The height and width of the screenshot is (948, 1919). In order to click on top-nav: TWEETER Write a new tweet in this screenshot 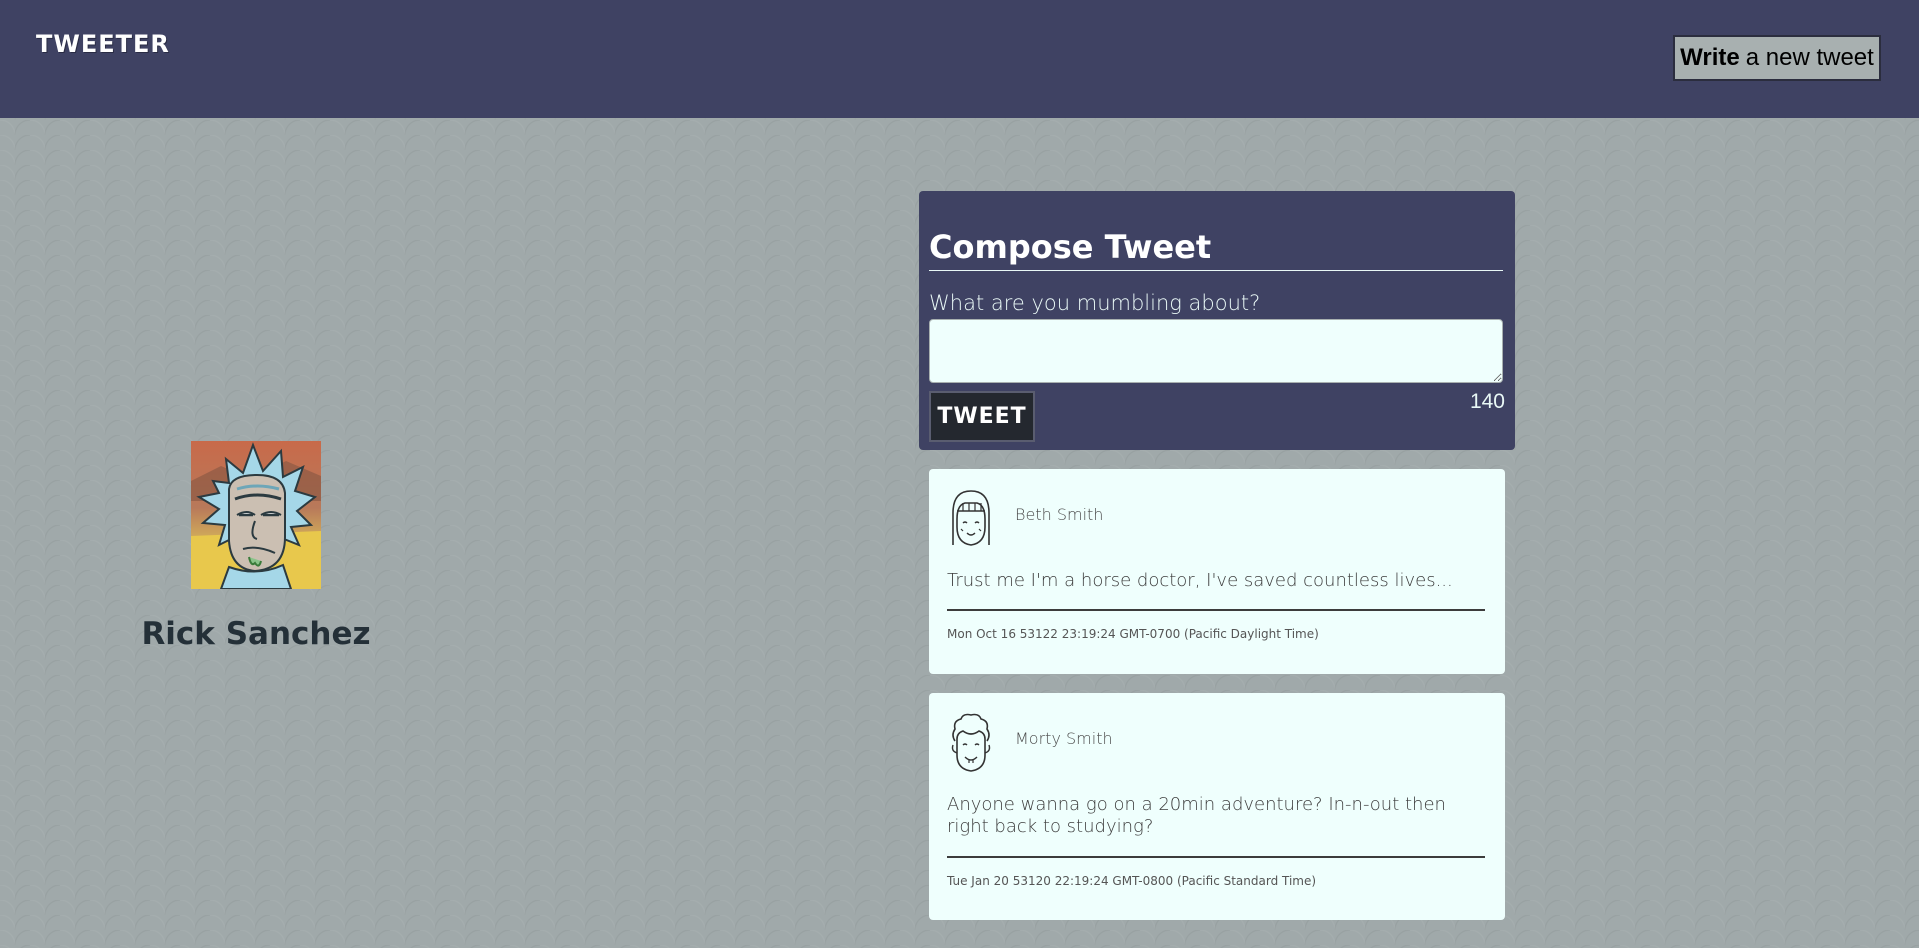, I will do `click(959, 59)`.